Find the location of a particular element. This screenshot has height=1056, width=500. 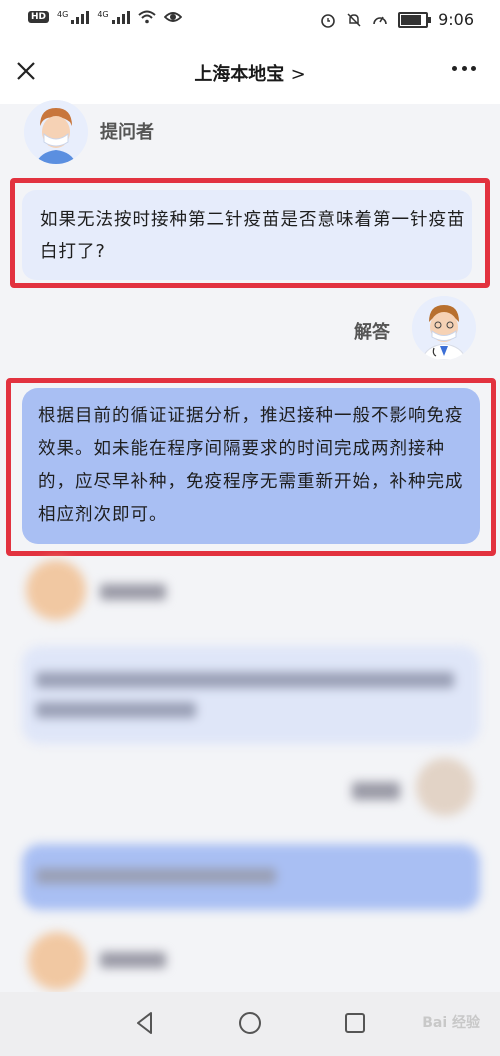

highlight-box-question is located at coordinates (250, 233).